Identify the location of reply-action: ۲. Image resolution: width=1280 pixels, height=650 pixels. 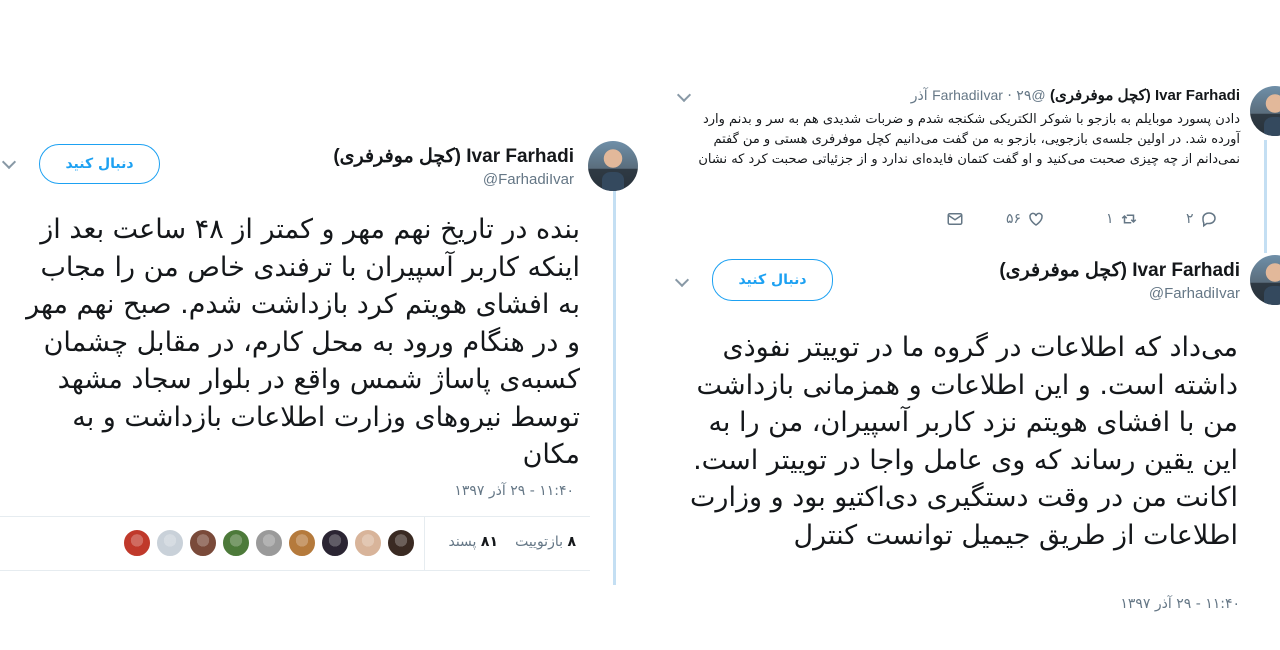
(1202, 219).